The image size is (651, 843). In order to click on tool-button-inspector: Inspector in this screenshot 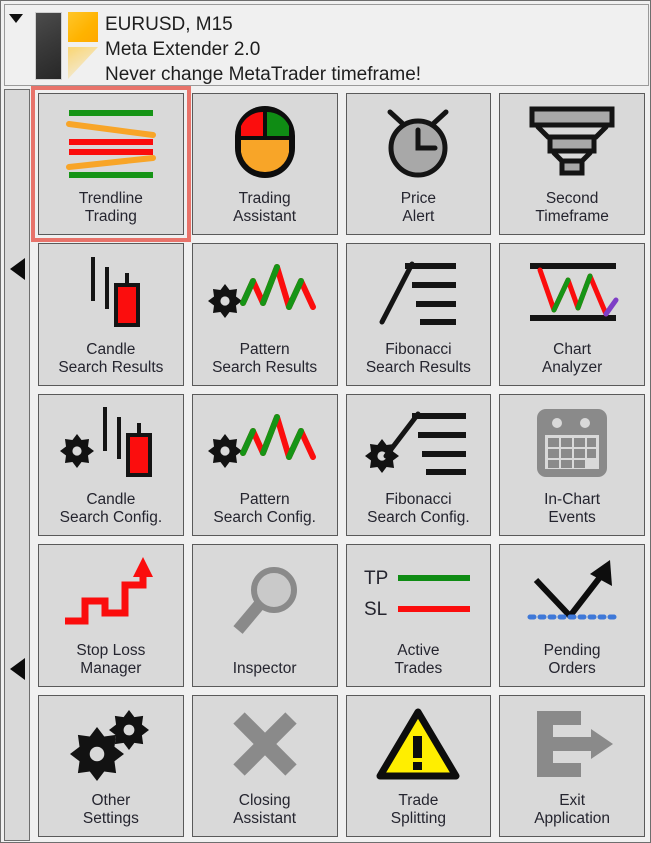, I will do `click(264, 615)`.